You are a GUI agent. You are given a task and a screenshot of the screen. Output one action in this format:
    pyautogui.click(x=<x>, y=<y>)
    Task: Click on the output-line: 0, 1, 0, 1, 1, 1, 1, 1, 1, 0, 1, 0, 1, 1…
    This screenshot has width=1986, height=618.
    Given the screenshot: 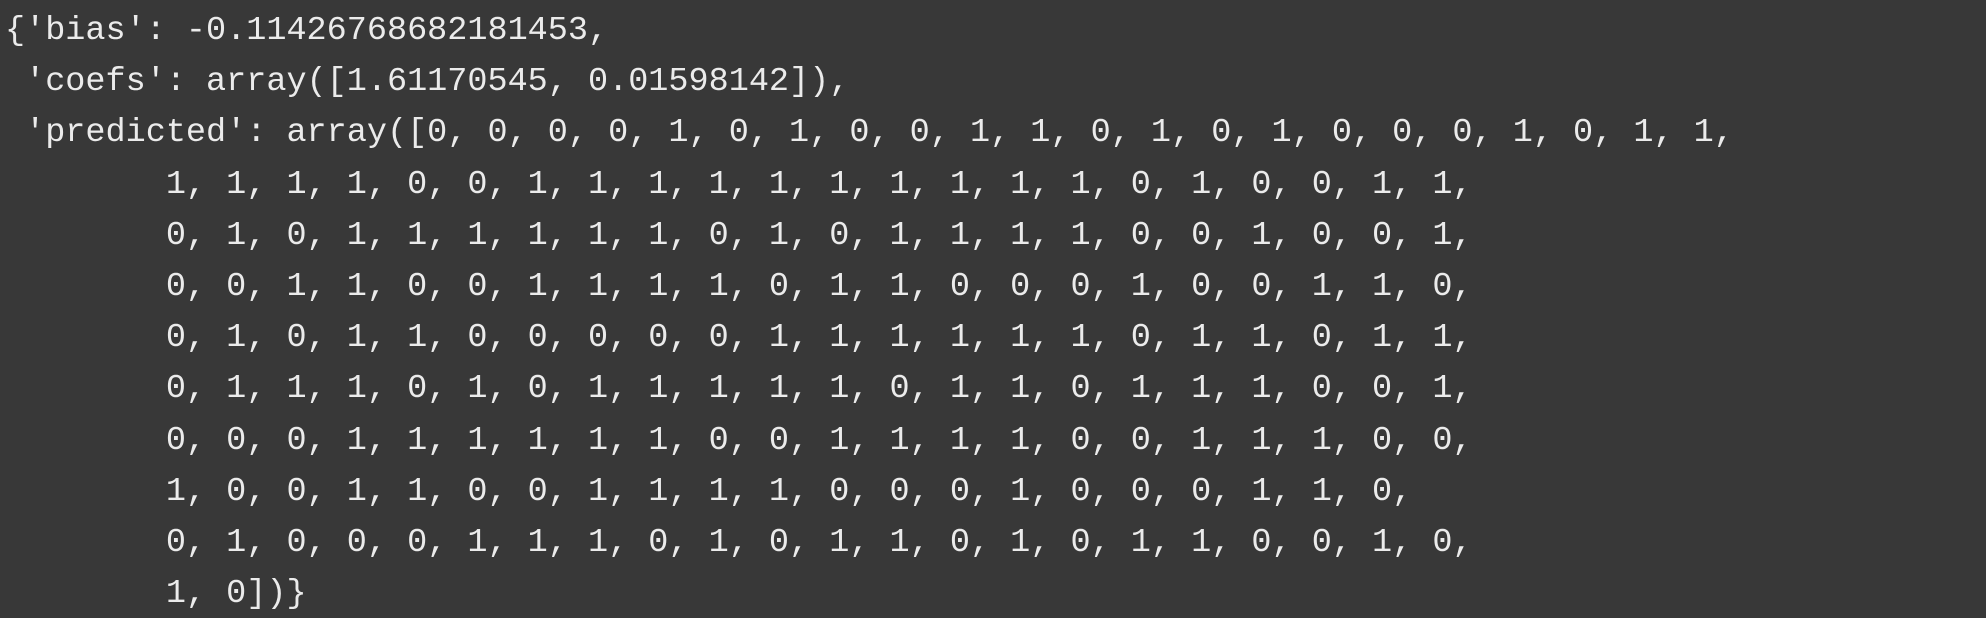 What is the action you would take?
    pyautogui.click(x=739, y=235)
    